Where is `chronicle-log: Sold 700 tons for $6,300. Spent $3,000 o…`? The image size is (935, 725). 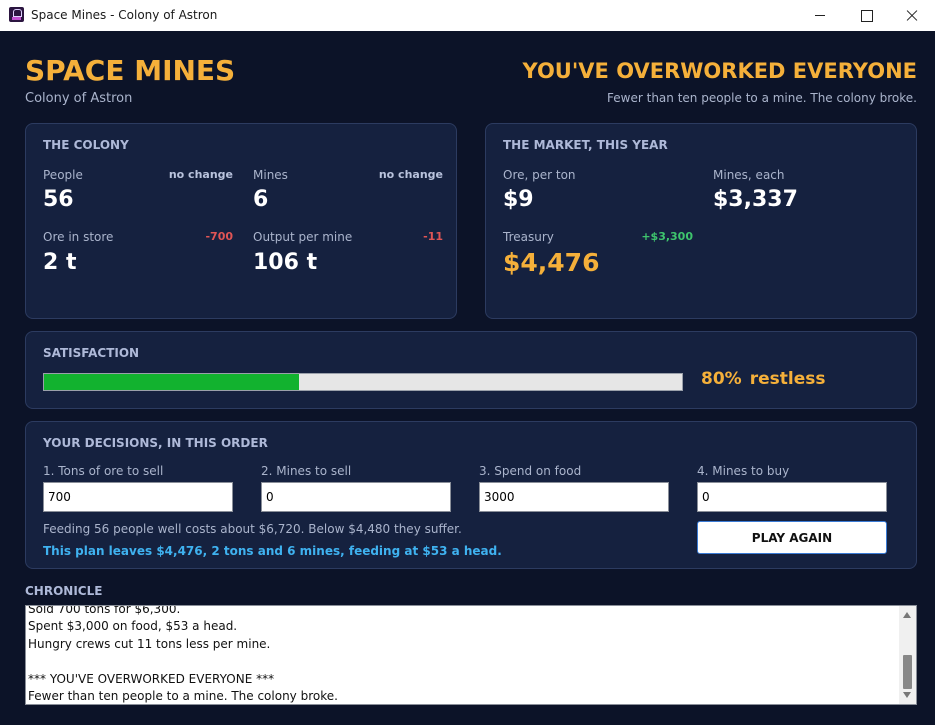 chronicle-log: Sold 700 tons for $6,300. Spent $3,000 o… is located at coordinates (471, 655).